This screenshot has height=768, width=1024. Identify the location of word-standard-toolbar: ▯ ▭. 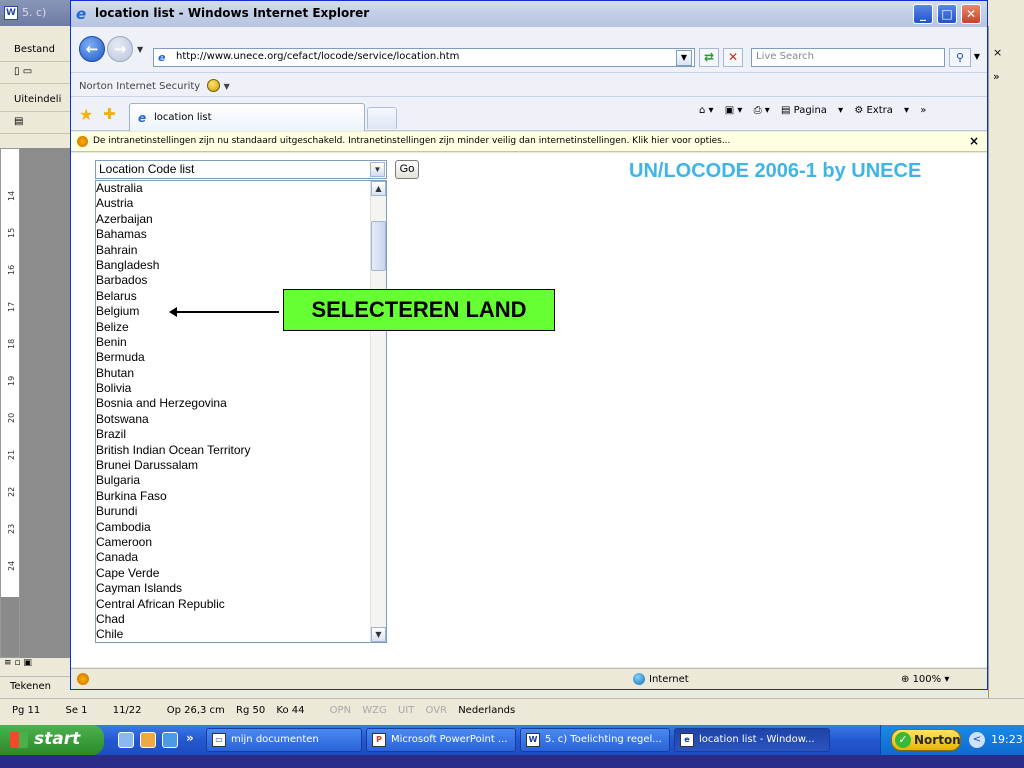
(37, 73).